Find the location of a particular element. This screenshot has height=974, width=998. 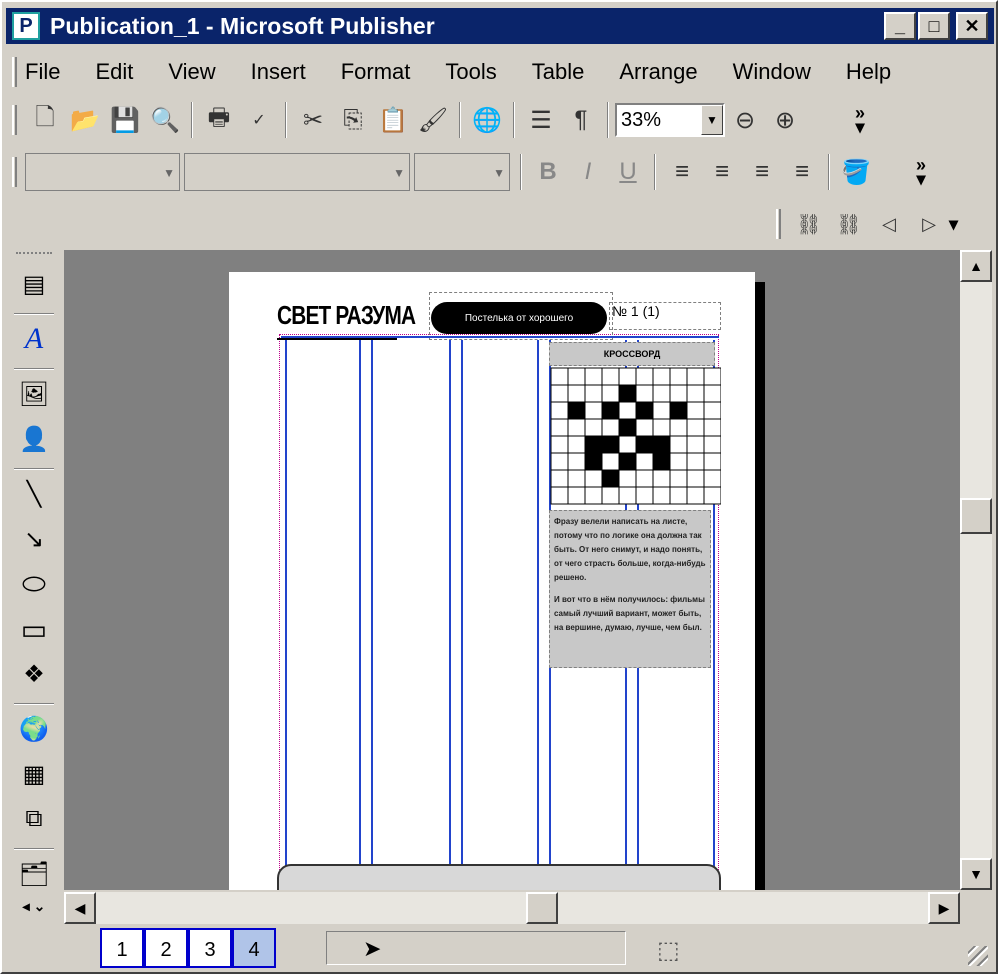

picture-frame-icon: 🖼 is located at coordinates (34, 394).